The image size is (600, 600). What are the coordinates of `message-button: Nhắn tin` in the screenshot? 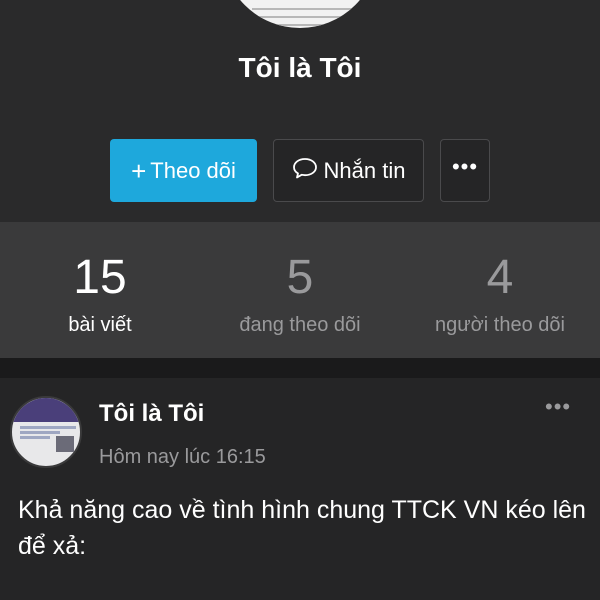 It's located at (348, 170).